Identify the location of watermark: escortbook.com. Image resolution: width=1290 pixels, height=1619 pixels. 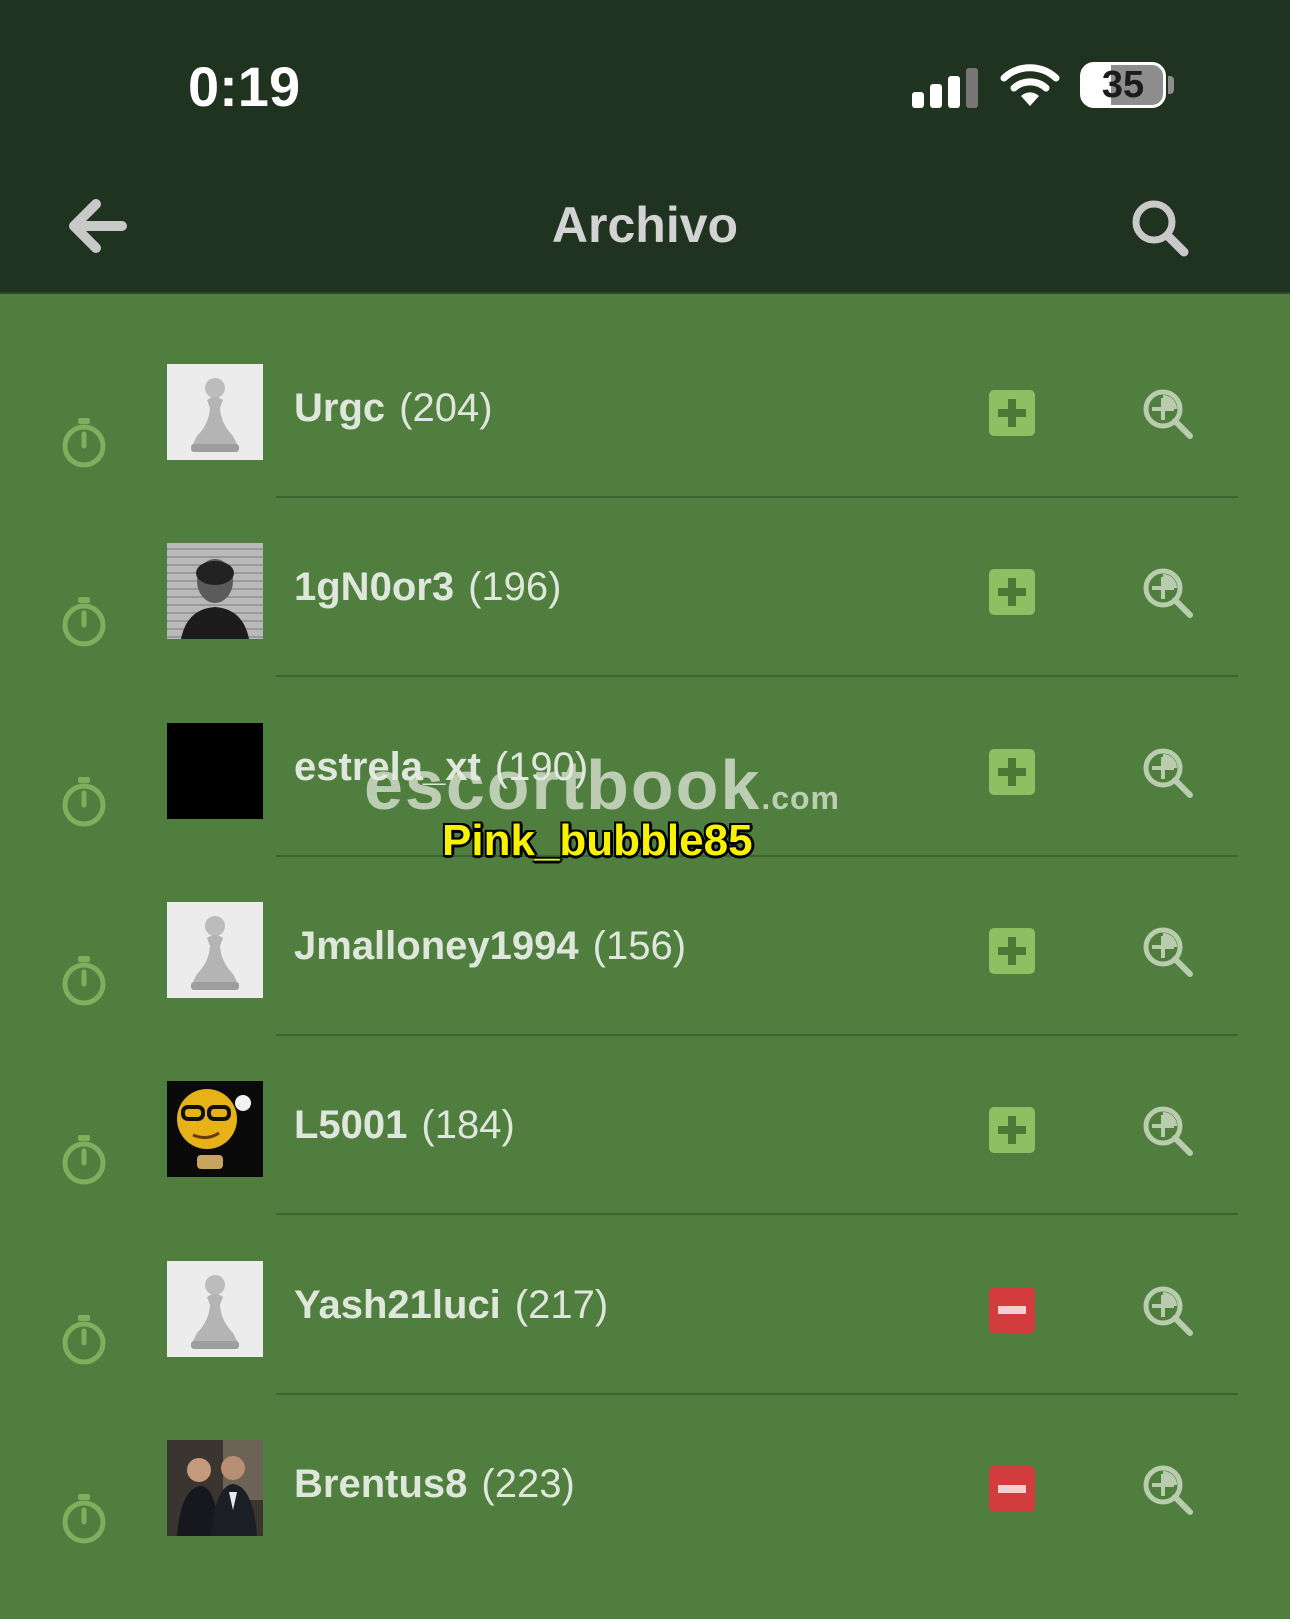
(602, 785).